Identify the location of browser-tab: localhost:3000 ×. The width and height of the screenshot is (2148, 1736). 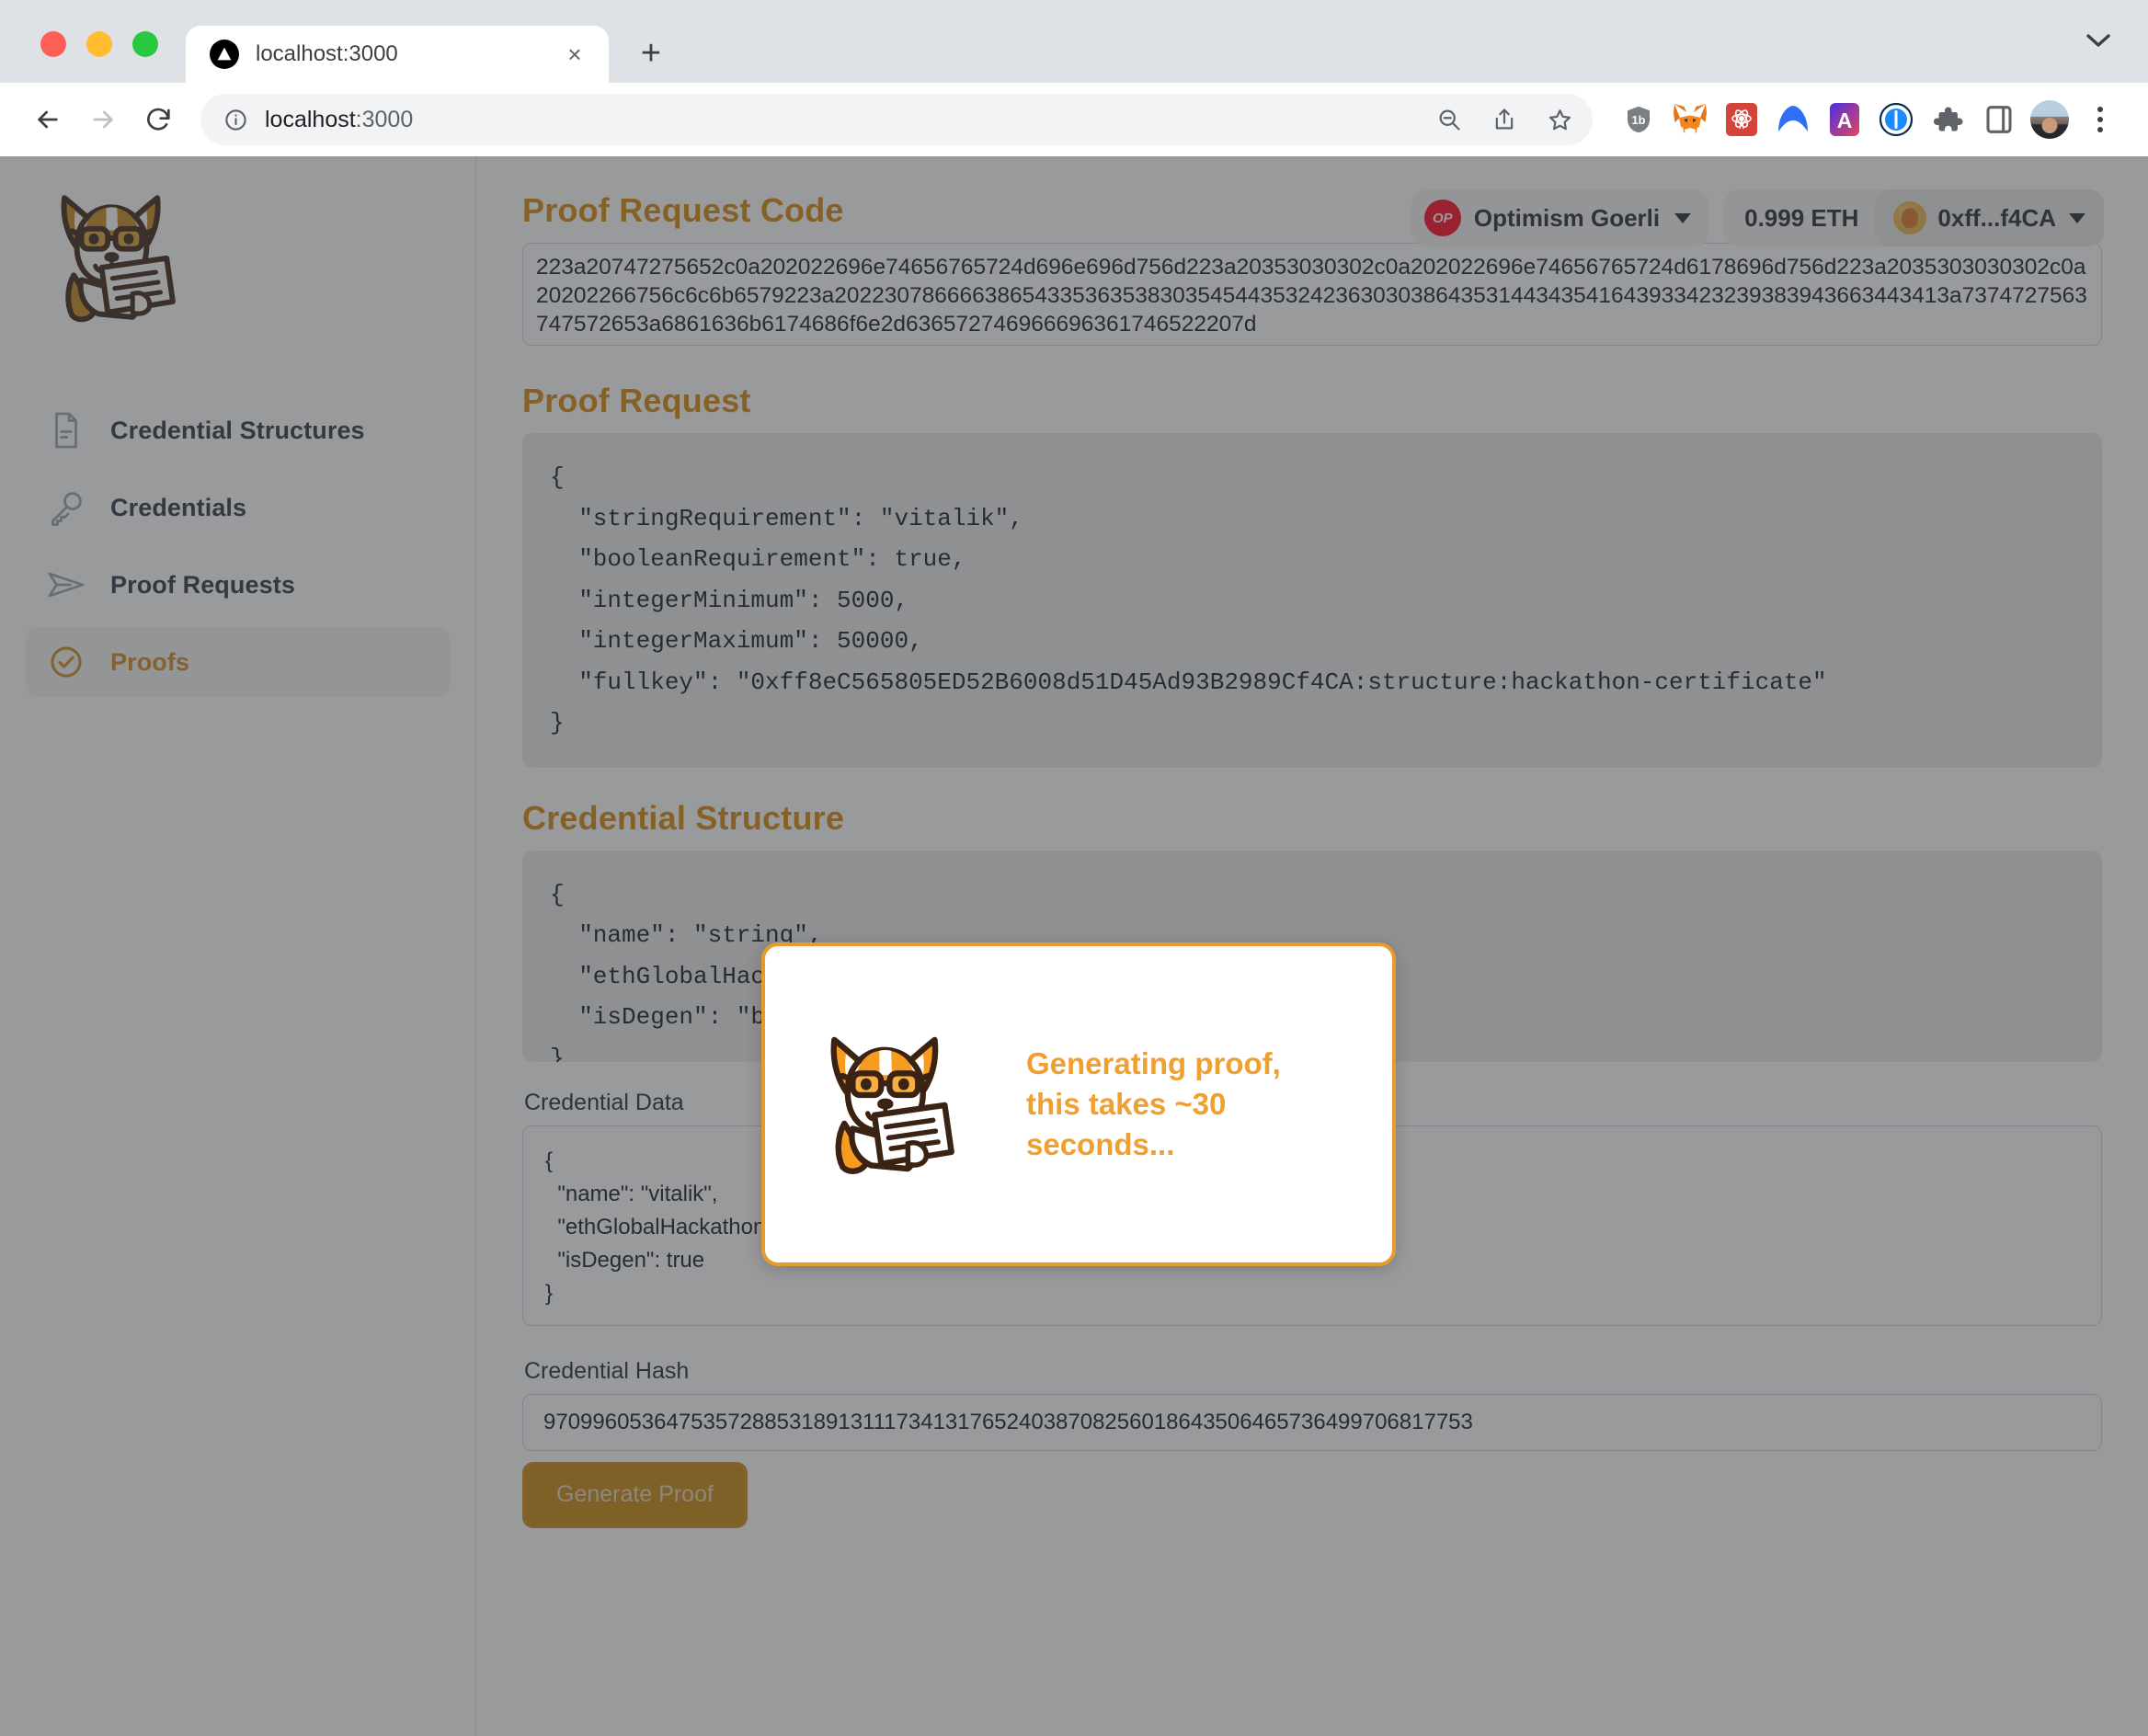
(397, 54).